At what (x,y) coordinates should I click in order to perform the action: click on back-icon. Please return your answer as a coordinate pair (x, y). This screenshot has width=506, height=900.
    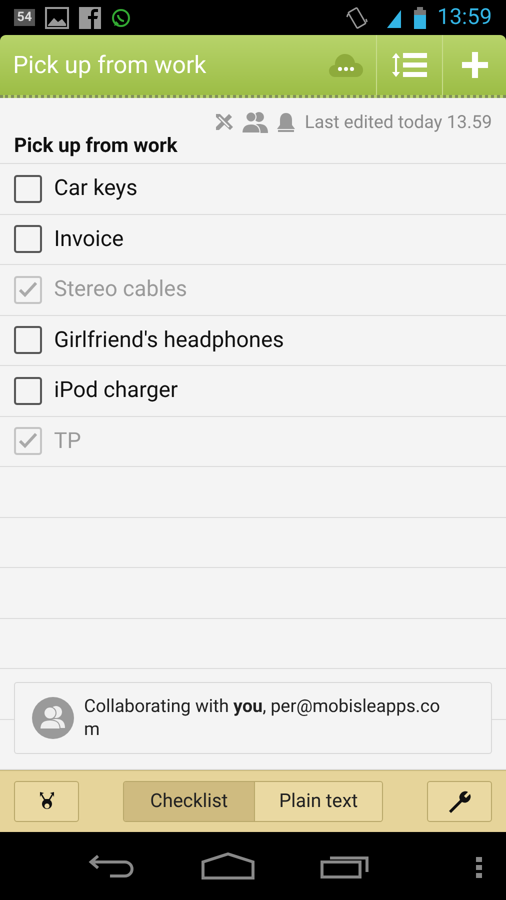
    Looking at the image, I should click on (112, 866).